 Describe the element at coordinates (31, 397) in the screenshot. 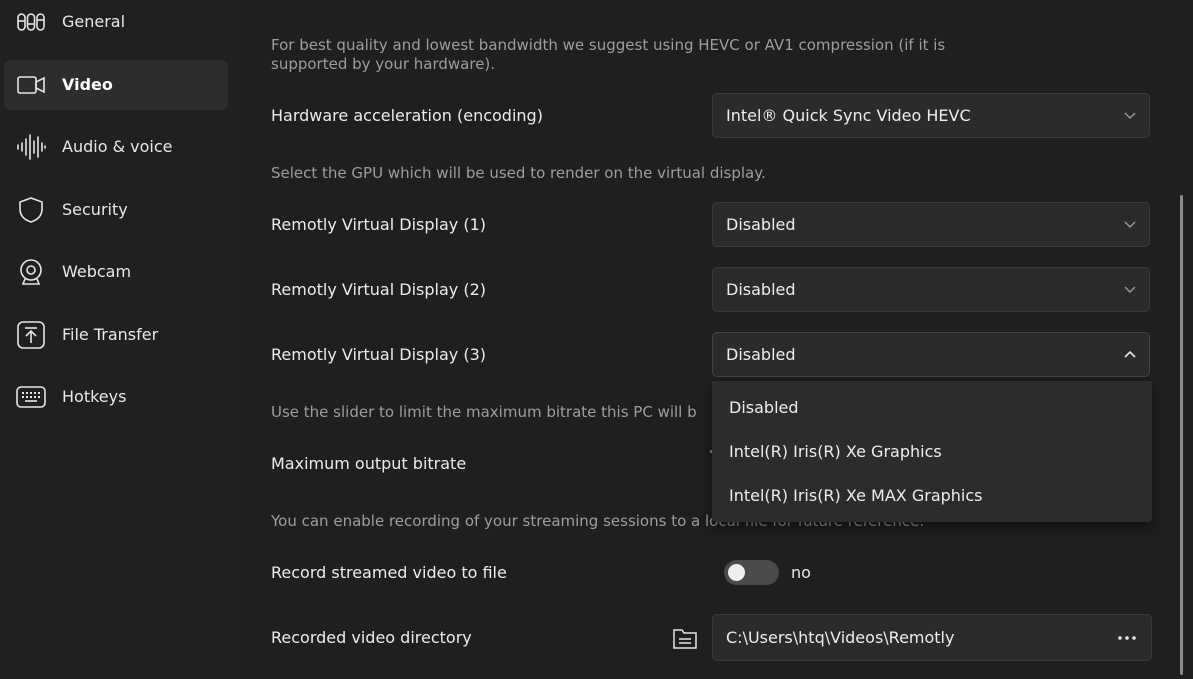

I see `keyboard-icon` at that location.